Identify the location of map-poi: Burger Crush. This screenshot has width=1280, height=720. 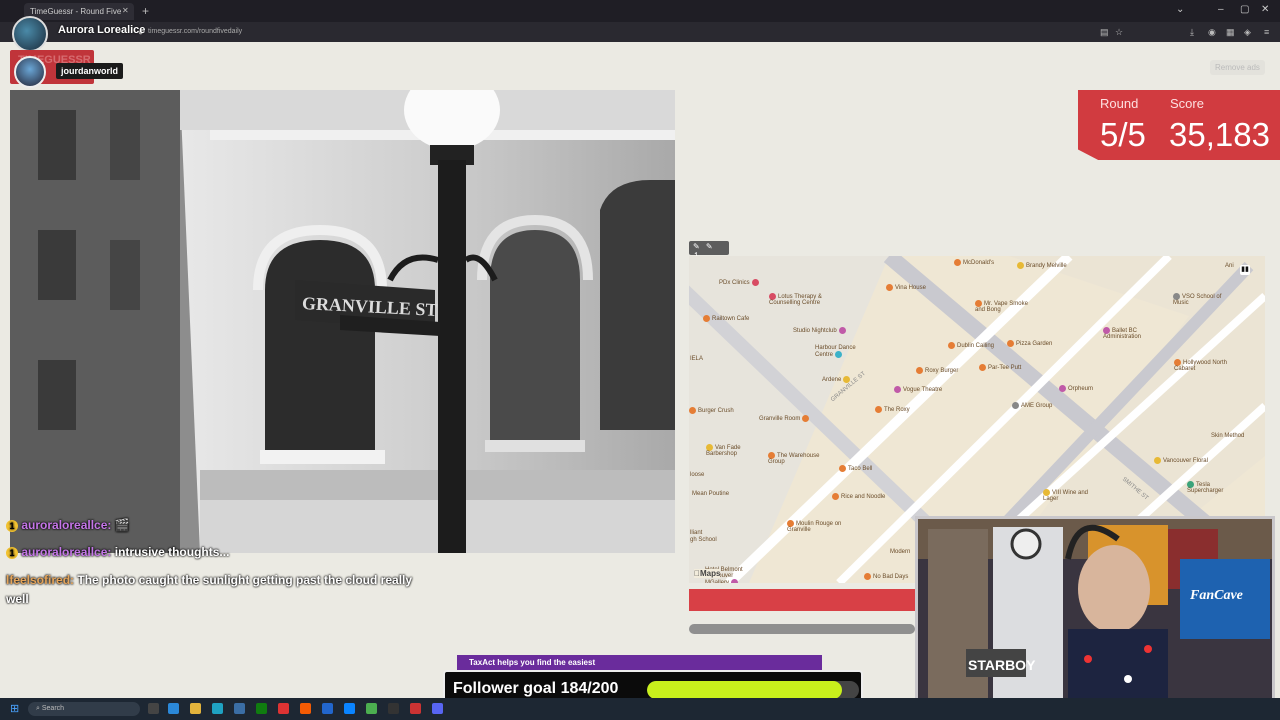
(711, 410).